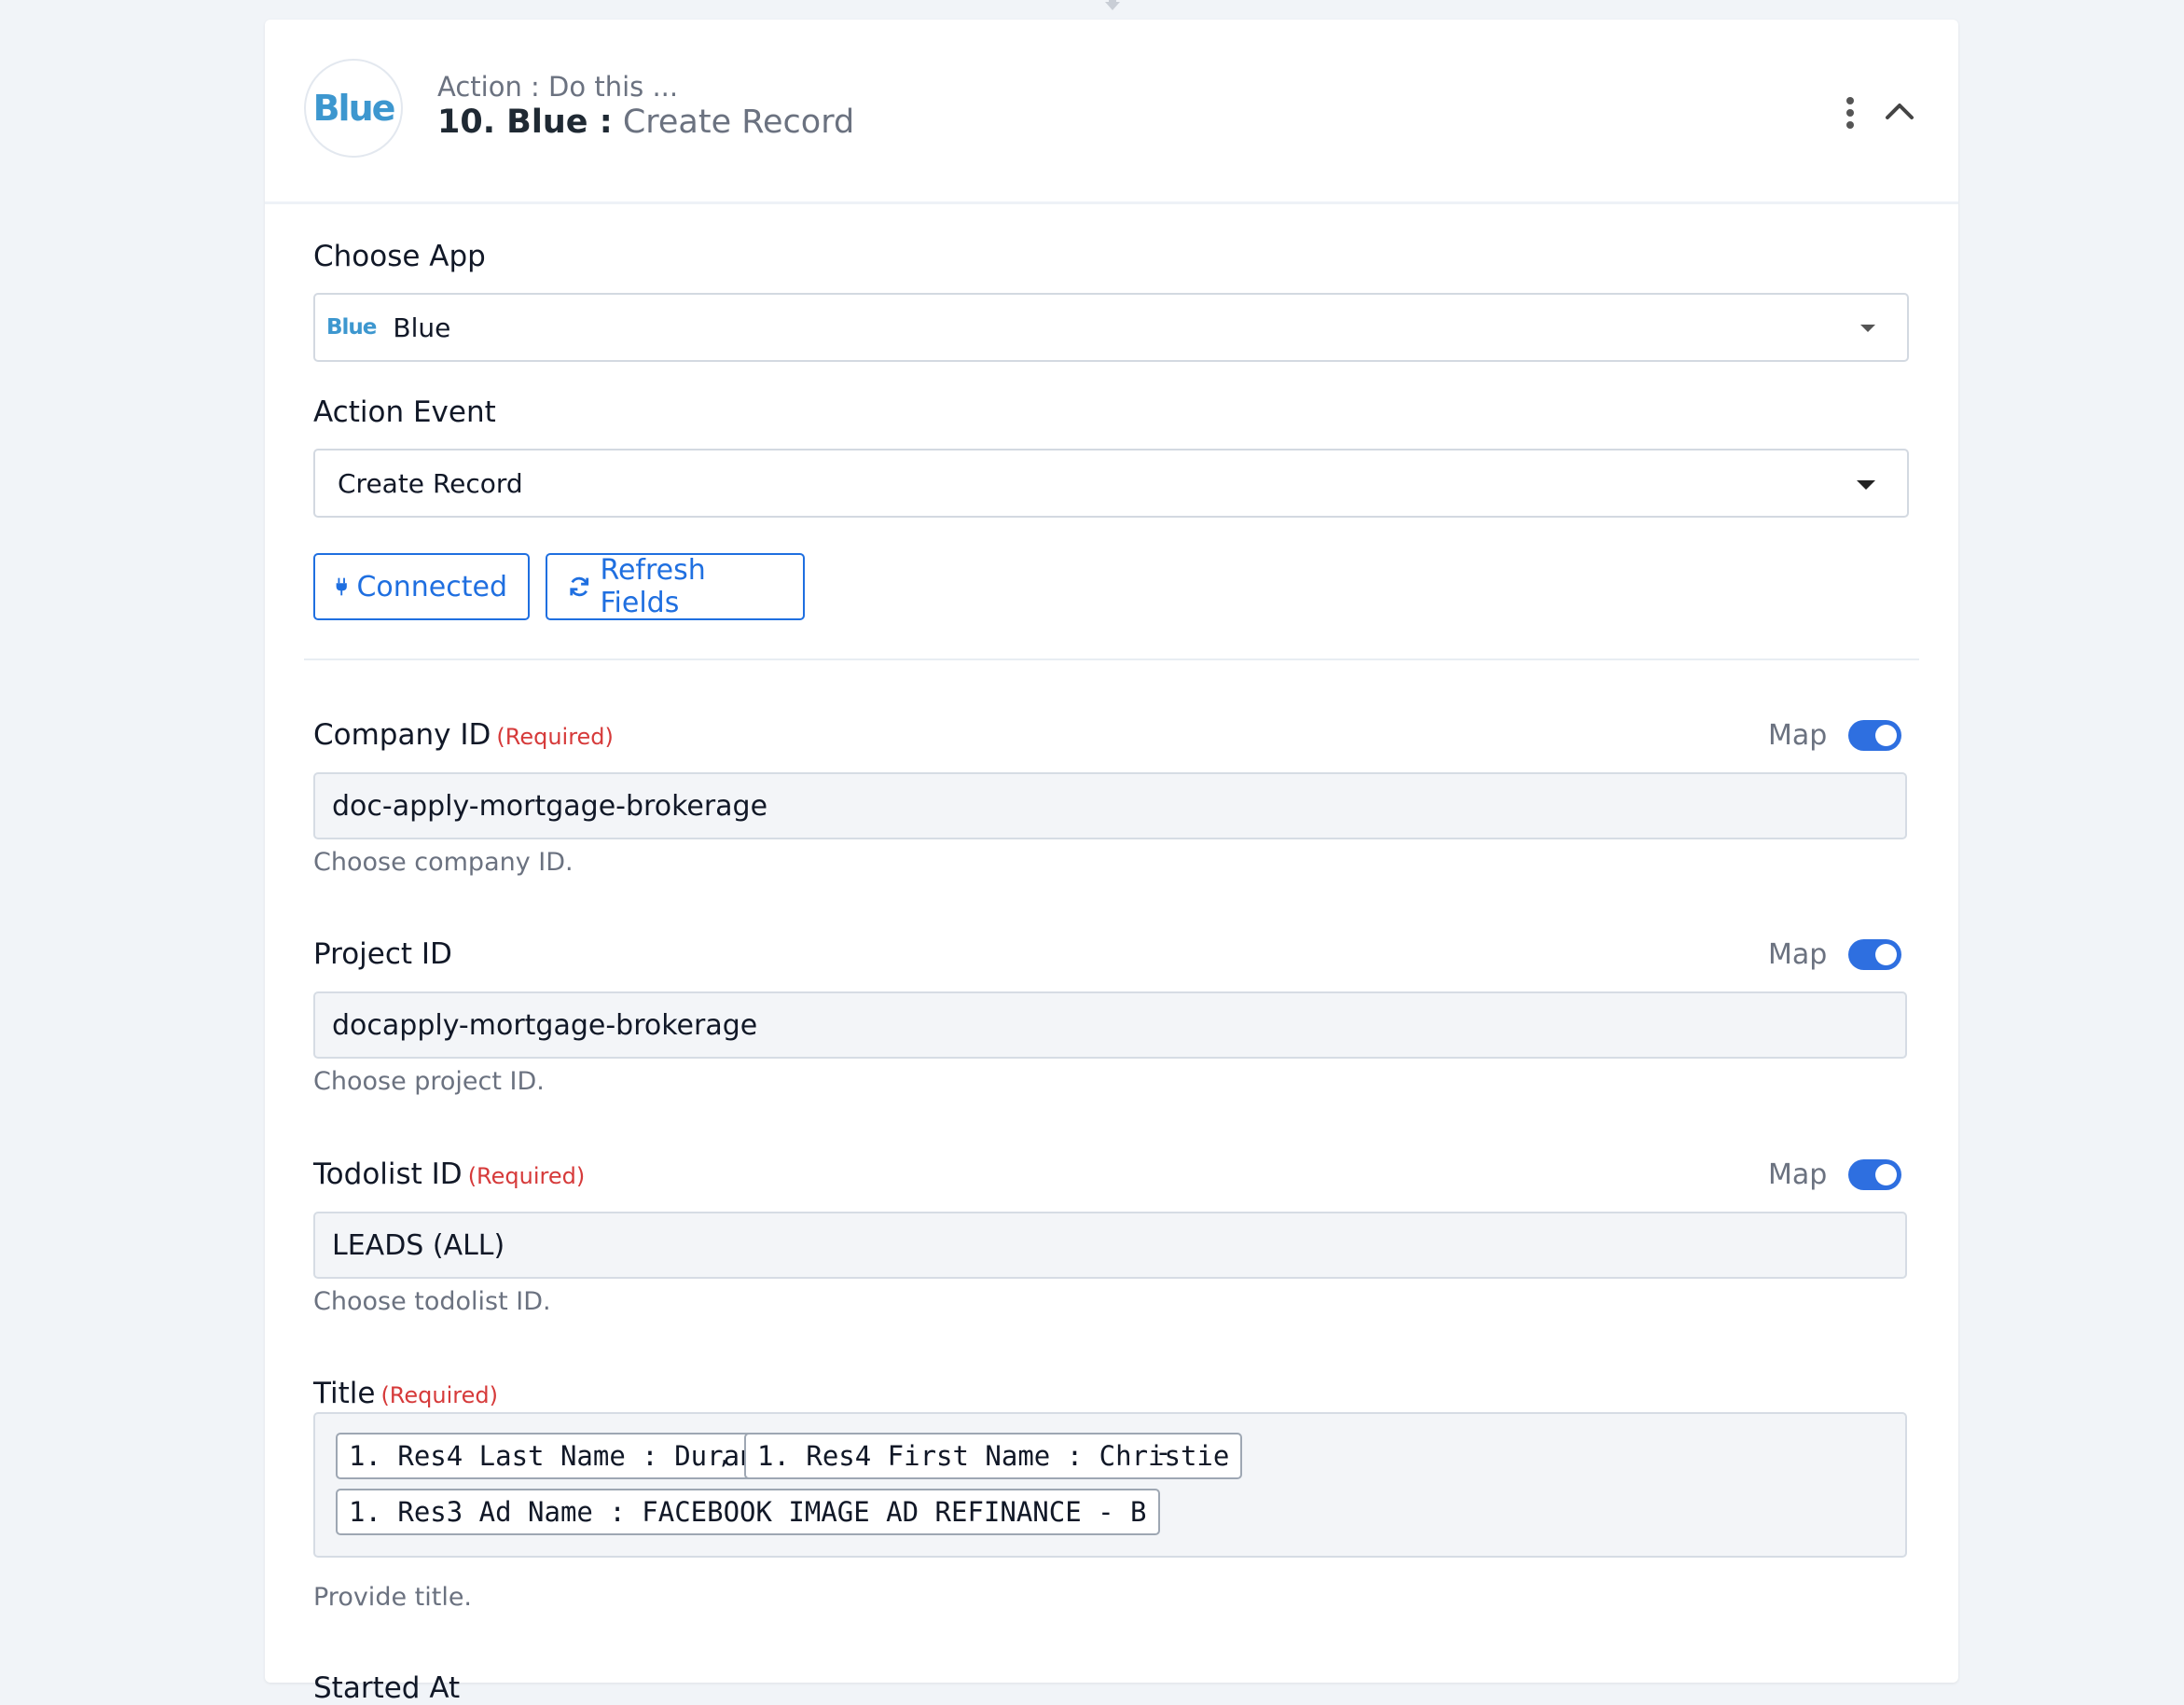  I want to click on step-event-name: Create Record, so click(738, 122).